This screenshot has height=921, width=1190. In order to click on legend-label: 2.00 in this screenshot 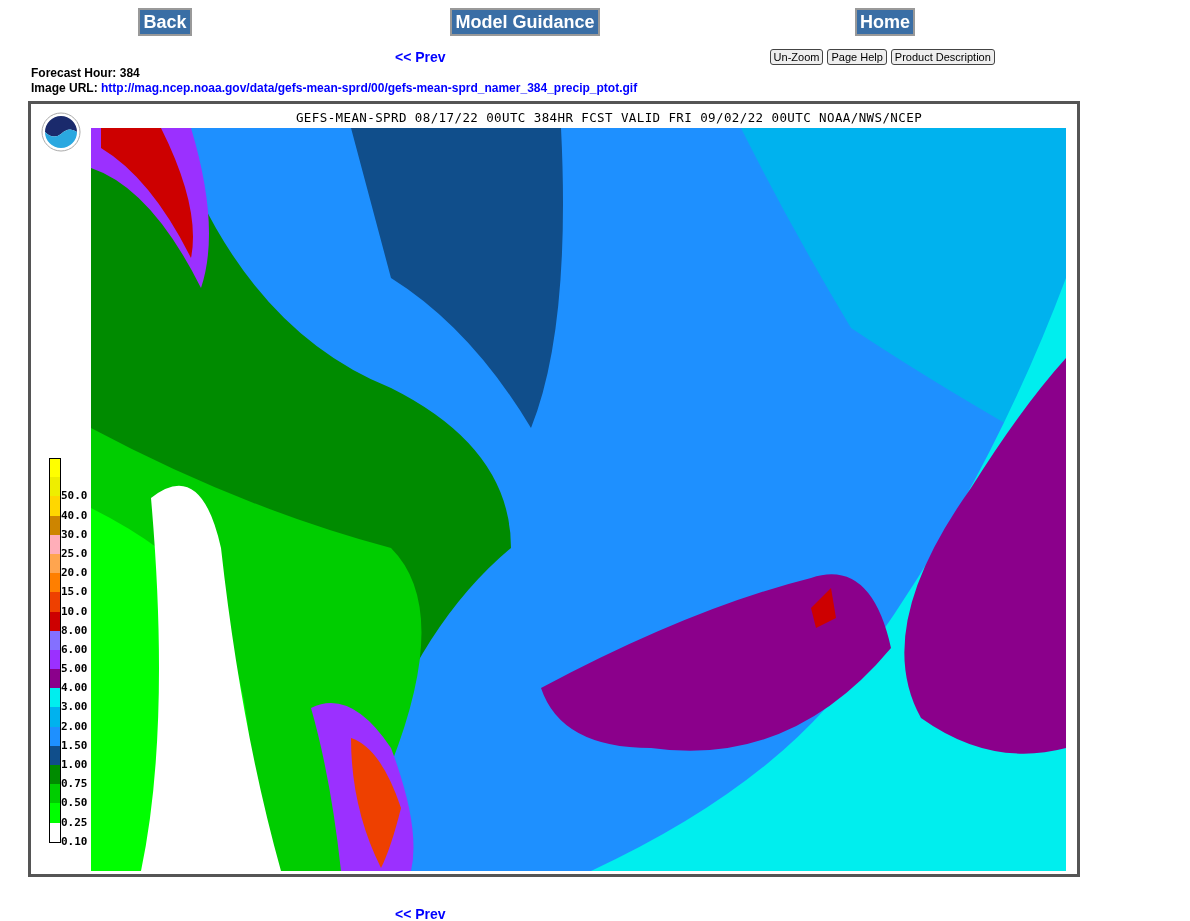, I will do `click(74, 726)`.